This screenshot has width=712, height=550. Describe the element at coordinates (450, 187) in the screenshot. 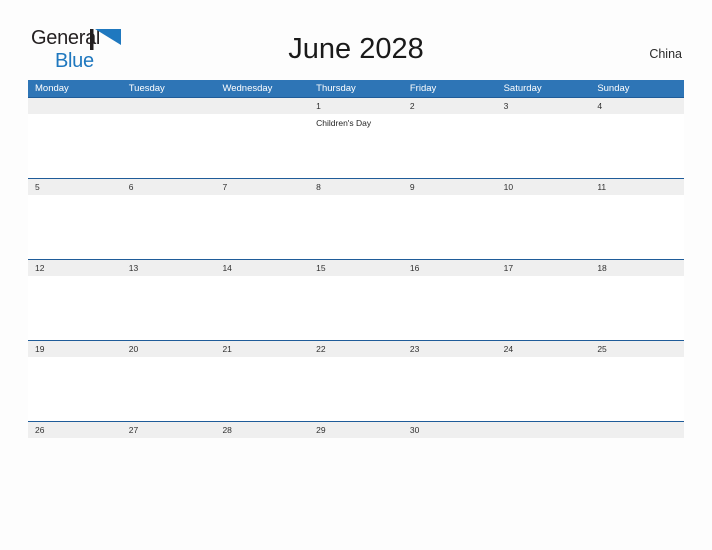

I see `day-number: 9` at that location.